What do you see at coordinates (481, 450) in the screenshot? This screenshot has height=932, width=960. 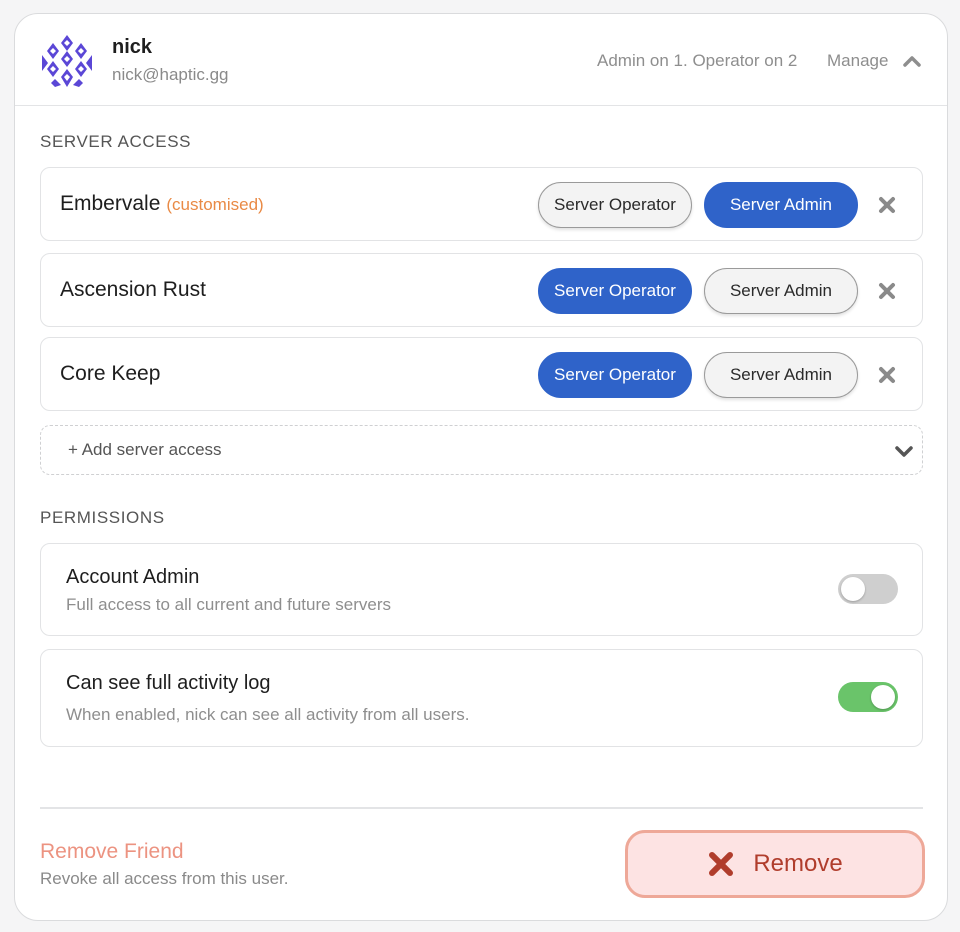 I see `add-server-access-dropdown: + Add server access` at bounding box center [481, 450].